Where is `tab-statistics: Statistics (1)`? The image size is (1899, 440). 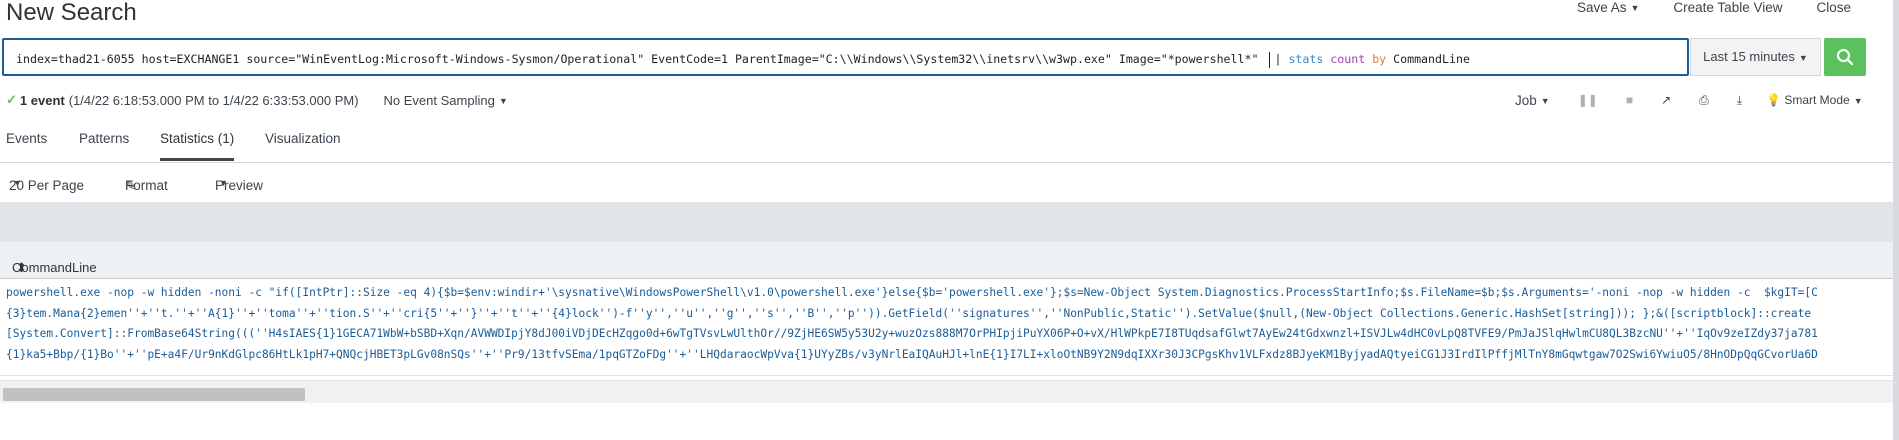 tab-statistics: Statistics (1) is located at coordinates (197, 146).